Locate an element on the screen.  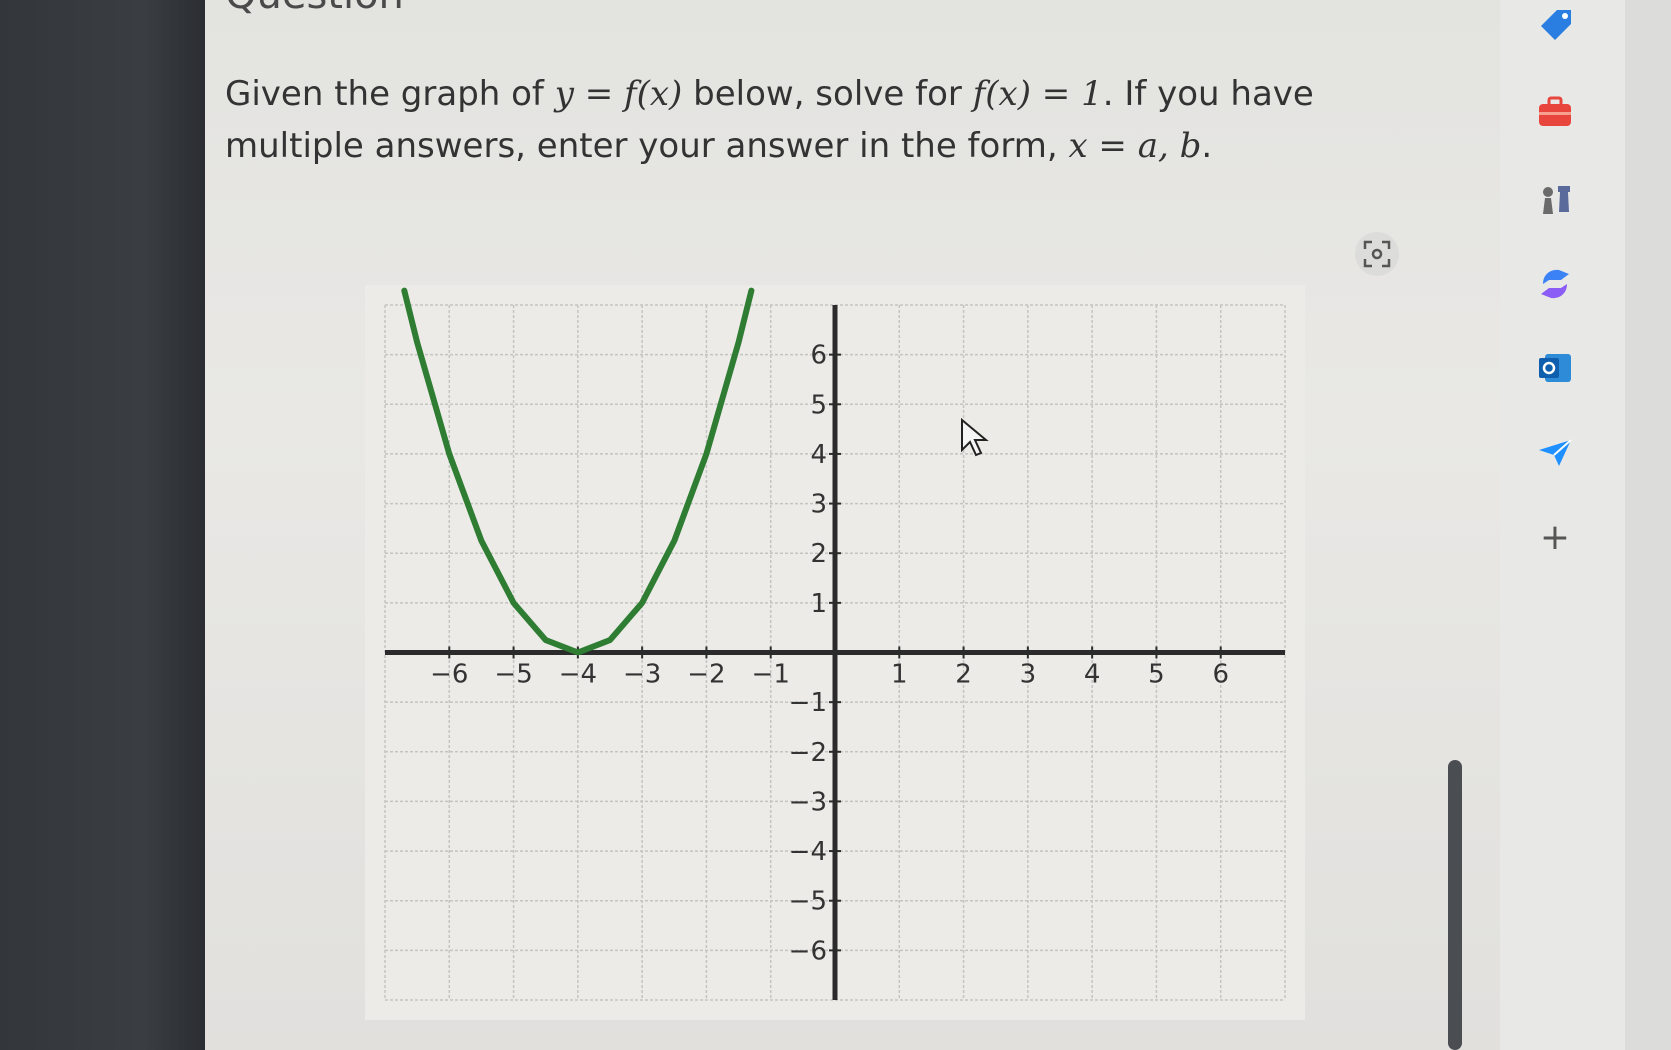
camera-scan-icon is located at coordinates (1377, 254).